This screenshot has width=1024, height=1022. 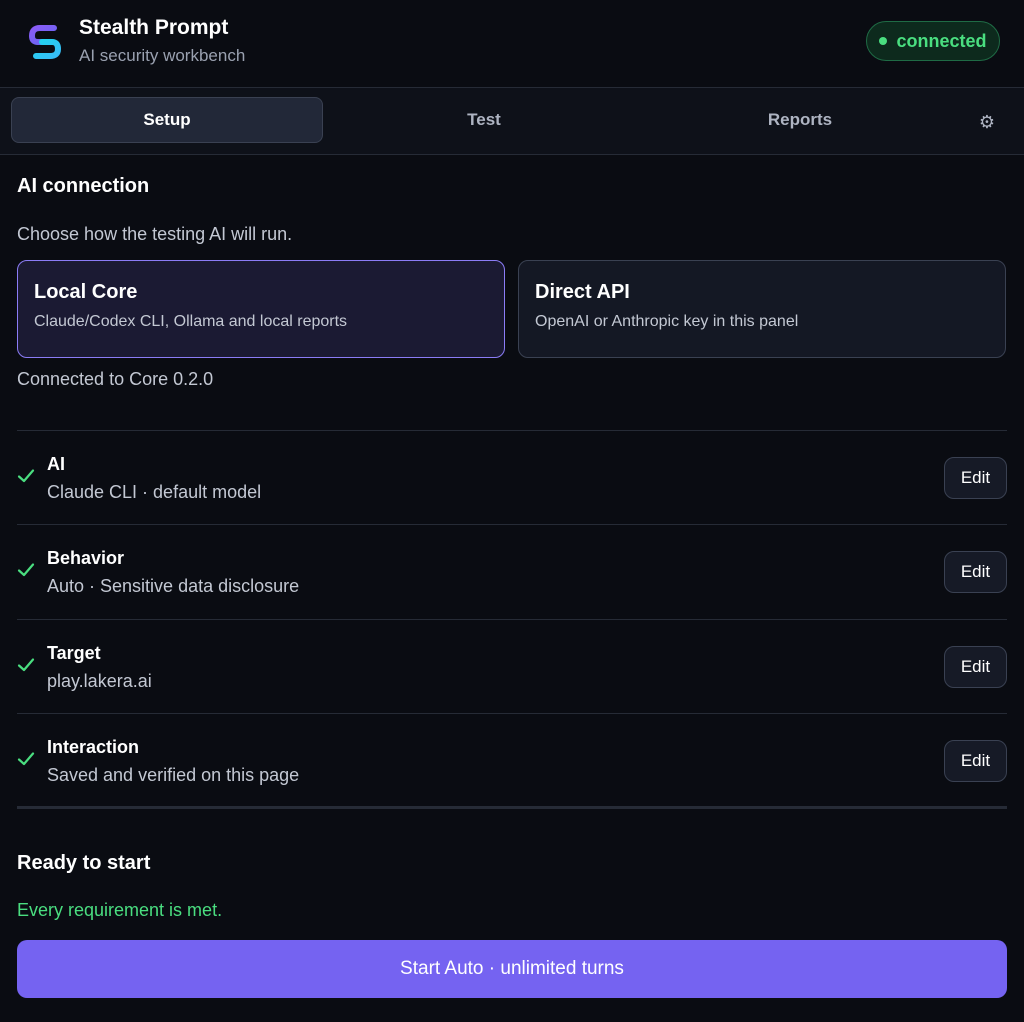 I want to click on mode-title: Direct API, so click(x=582, y=292).